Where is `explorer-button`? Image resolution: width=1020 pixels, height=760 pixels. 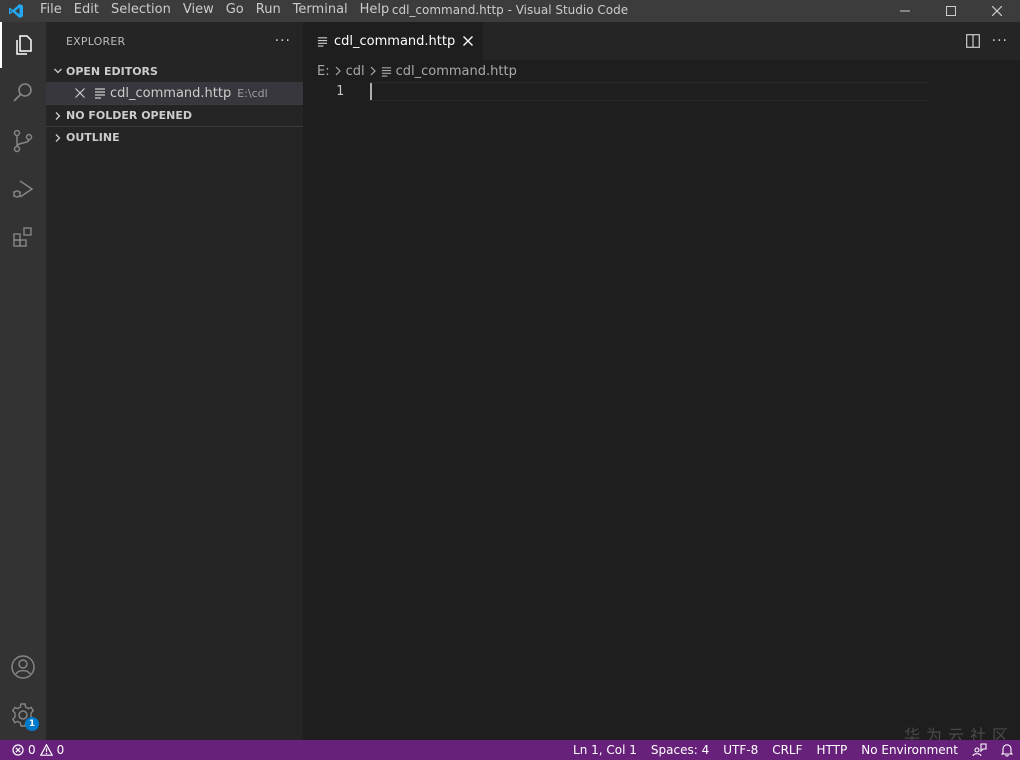 explorer-button is located at coordinates (23, 45).